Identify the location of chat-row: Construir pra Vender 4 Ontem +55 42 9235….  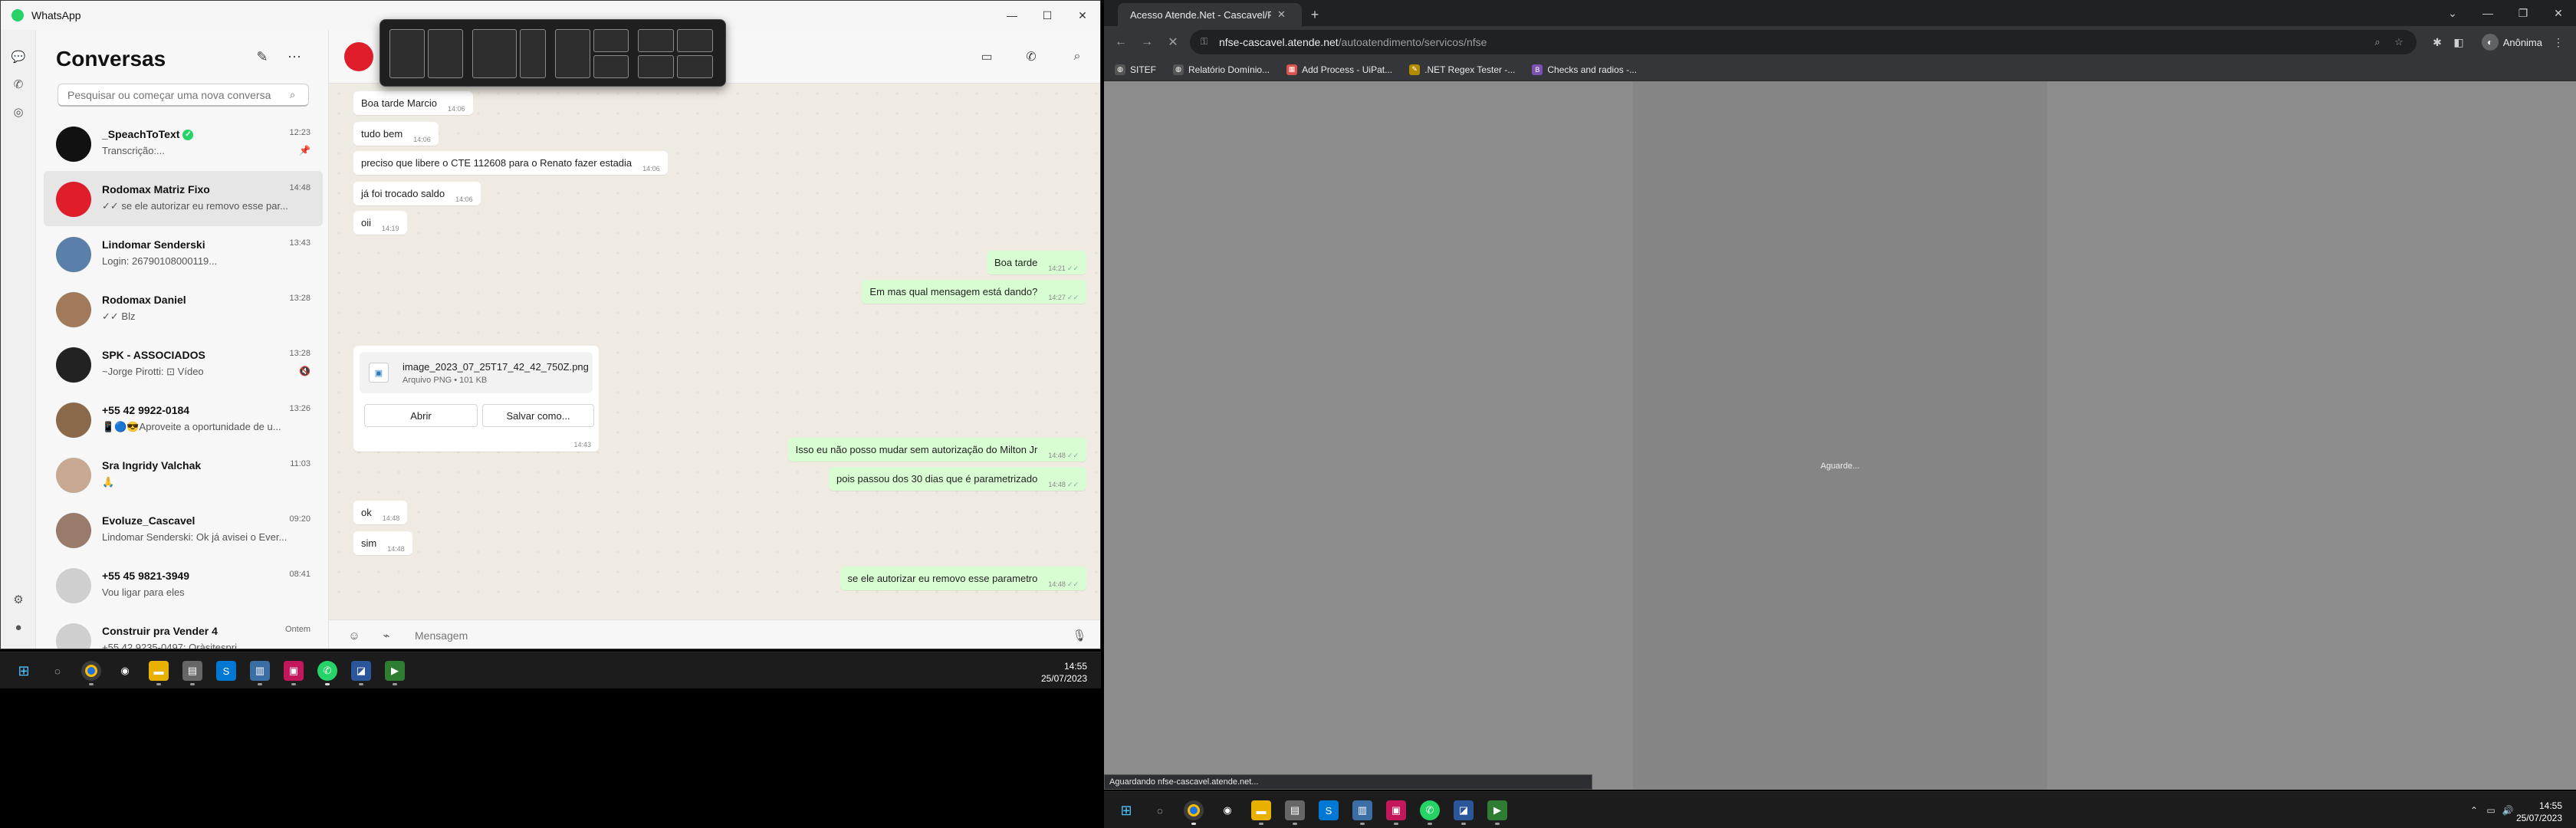
(184, 631).